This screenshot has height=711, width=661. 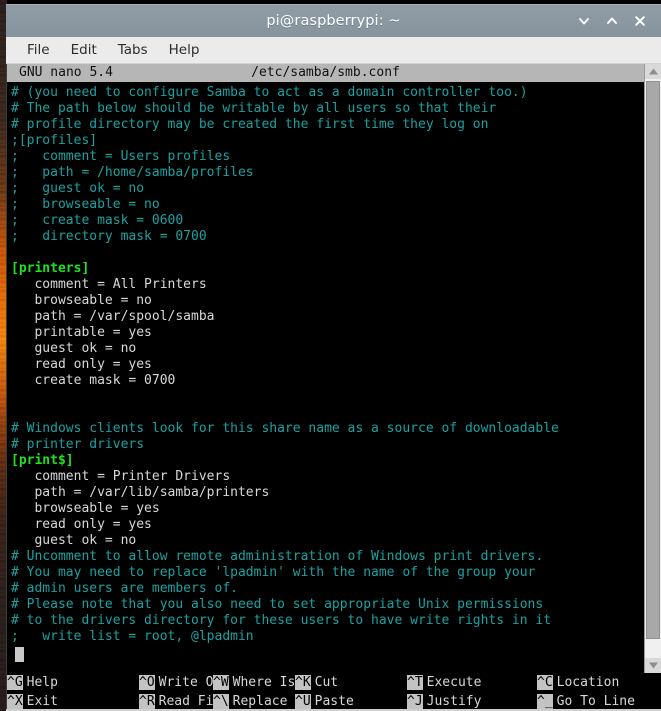 What do you see at coordinates (15, 682) in the screenshot?
I see `shortcut-key: ^G` at bounding box center [15, 682].